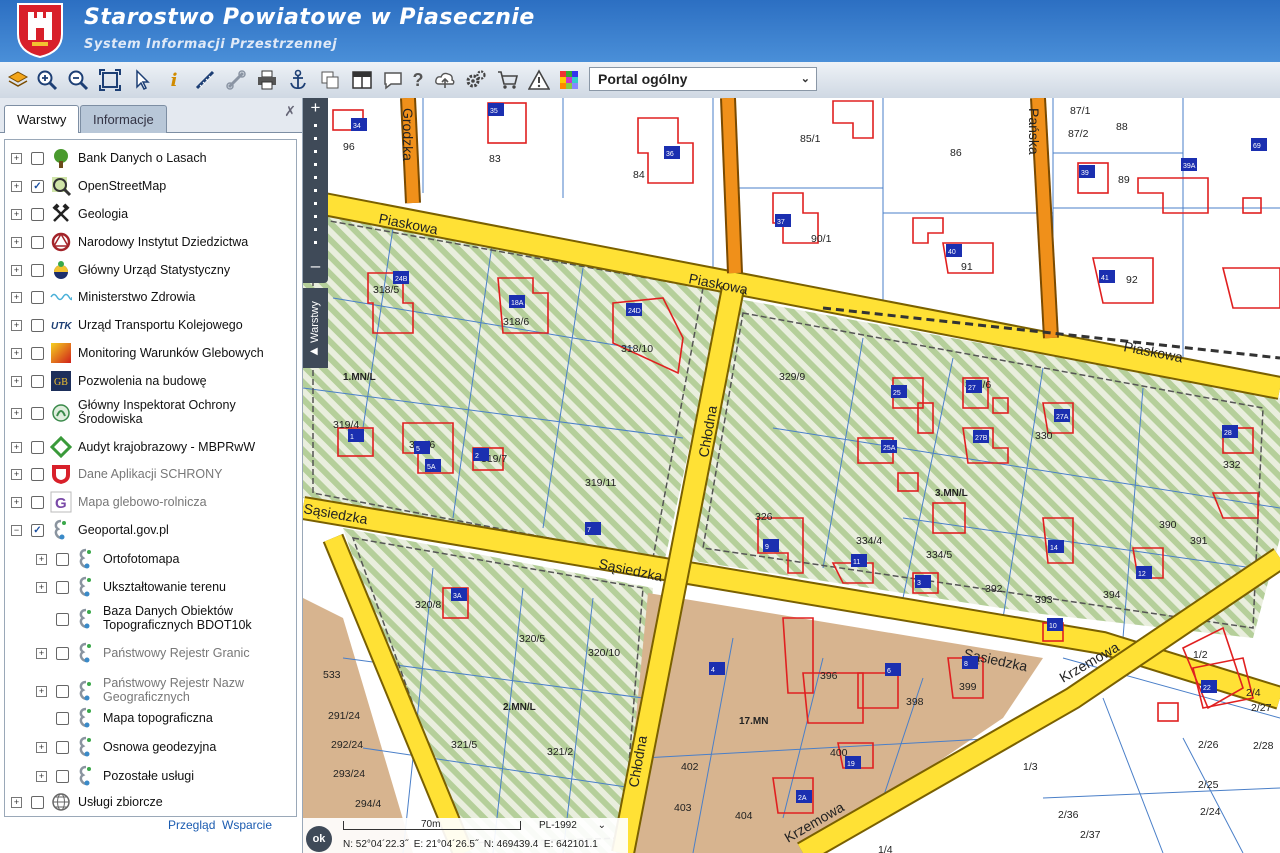  What do you see at coordinates (290, 111) in the screenshot?
I see `close-panel-icon: ✗` at bounding box center [290, 111].